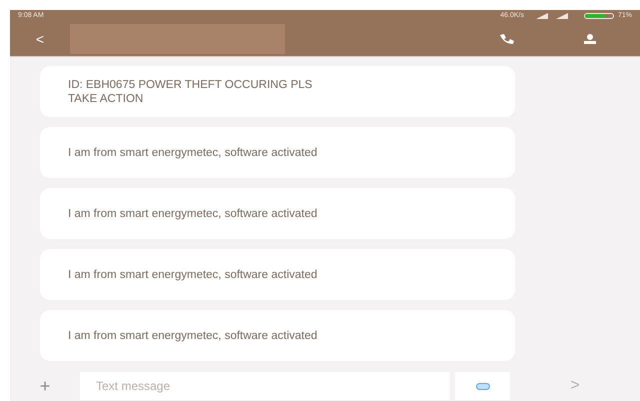  What do you see at coordinates (507, 39) in the screenshot?
I see `phone-icon` at bounding box center [507, 39].